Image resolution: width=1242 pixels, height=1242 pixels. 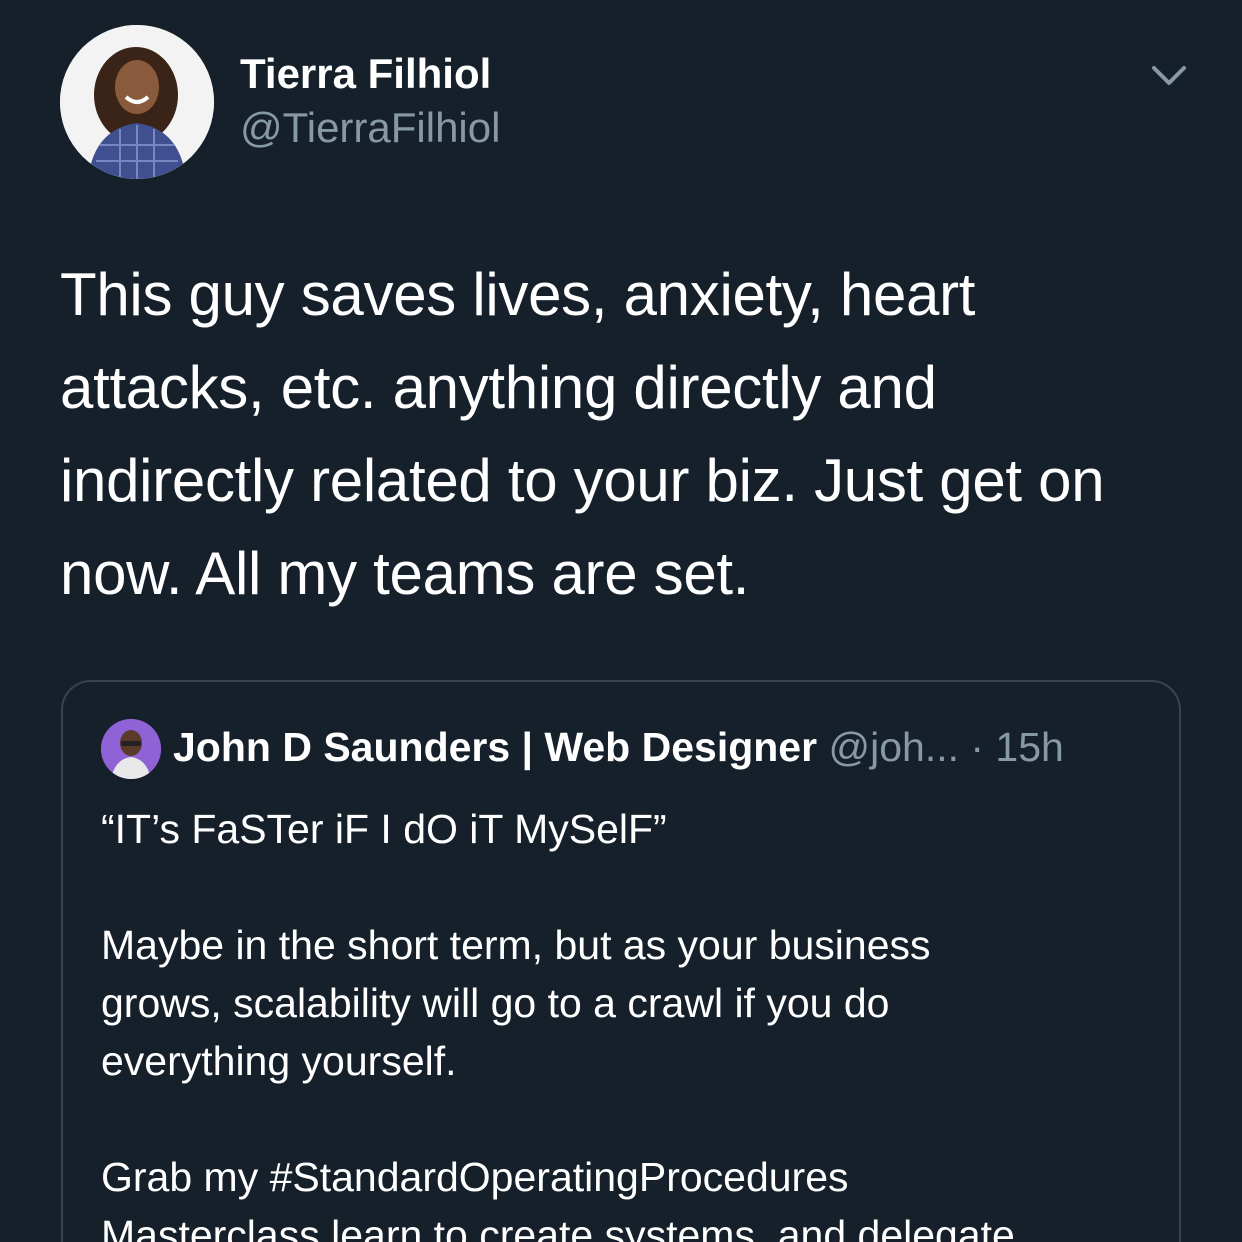 I want to click on quoted-author-avatar, so click(x=131, y=749).